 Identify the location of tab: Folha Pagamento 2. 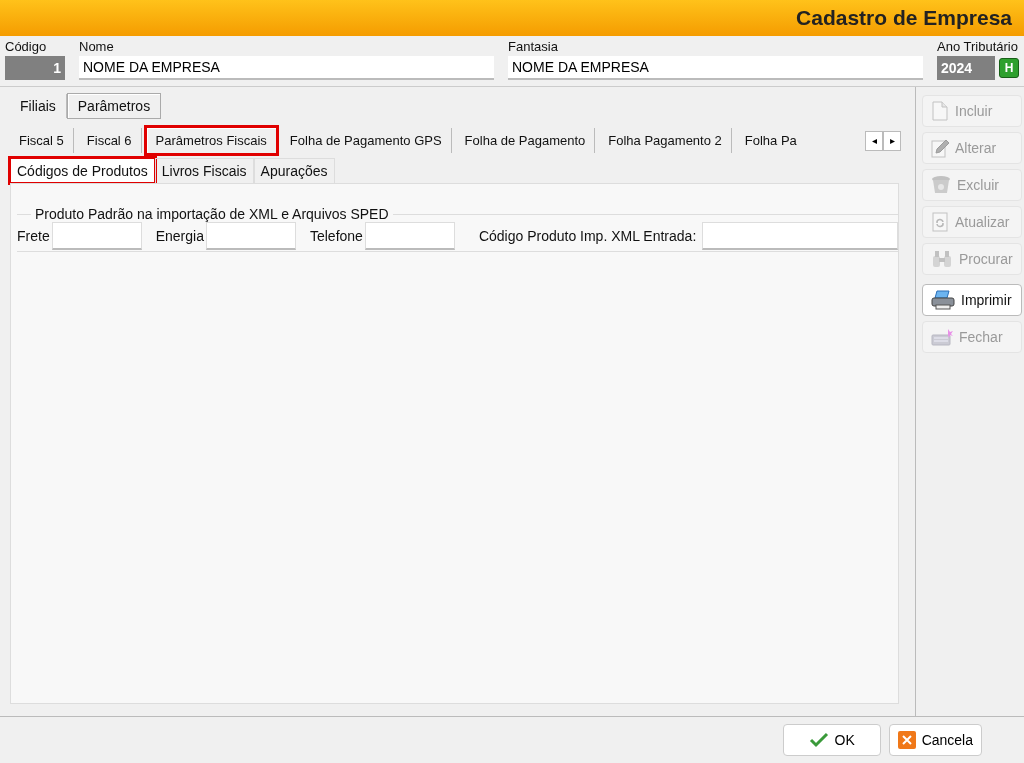
(665, 140).